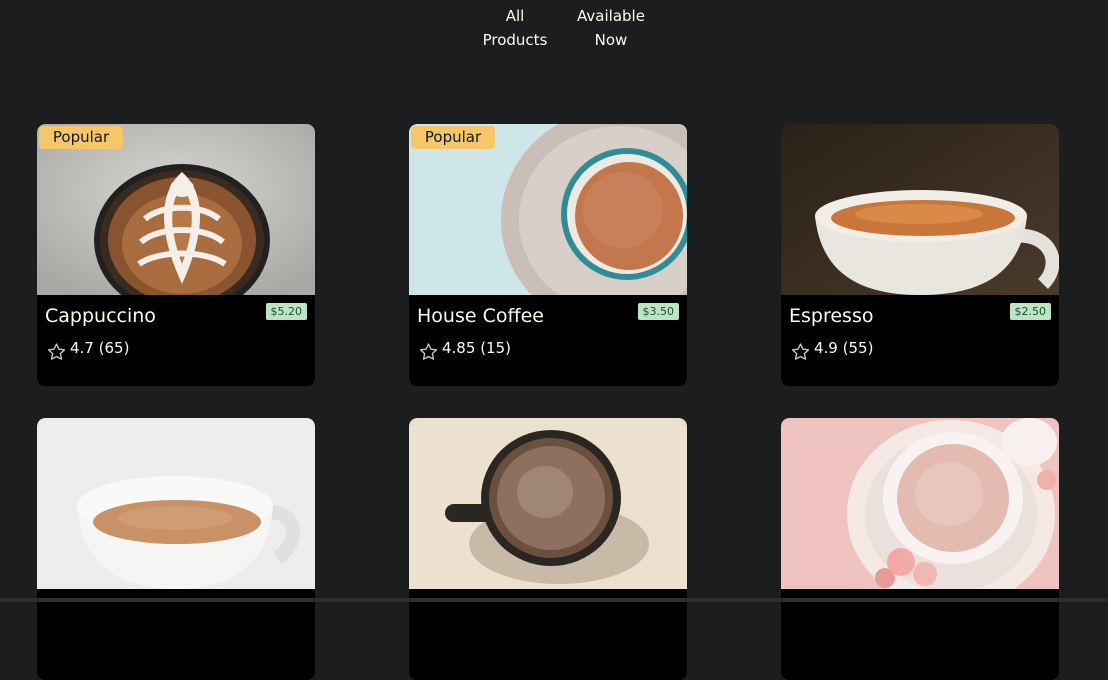 The height and width of the screenshot is (680, 1108). Describe the element at coordinates (826, 348) in the screenshot. I see `rating-score: 4.9` at that location.